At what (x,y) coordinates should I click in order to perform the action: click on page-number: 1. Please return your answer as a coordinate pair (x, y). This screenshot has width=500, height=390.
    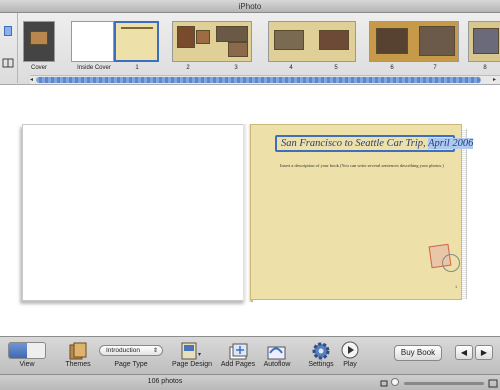
    Looking at the image, I should click on (456, 286).